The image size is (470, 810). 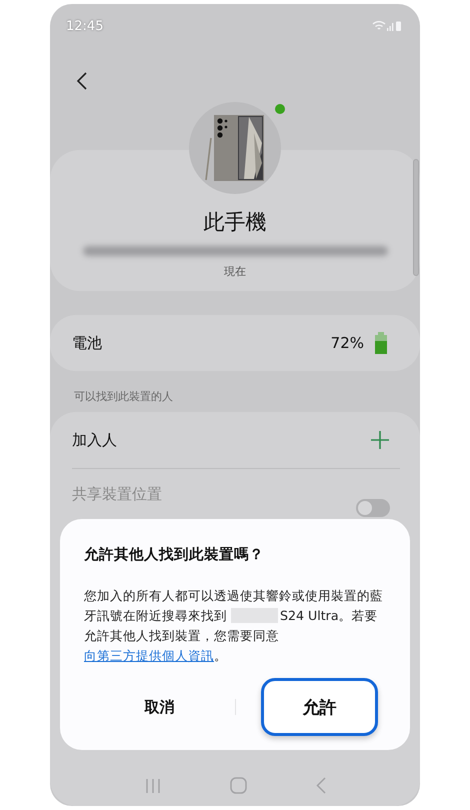 I want to click on battery-label: 電池, so click(x=87, y=343).